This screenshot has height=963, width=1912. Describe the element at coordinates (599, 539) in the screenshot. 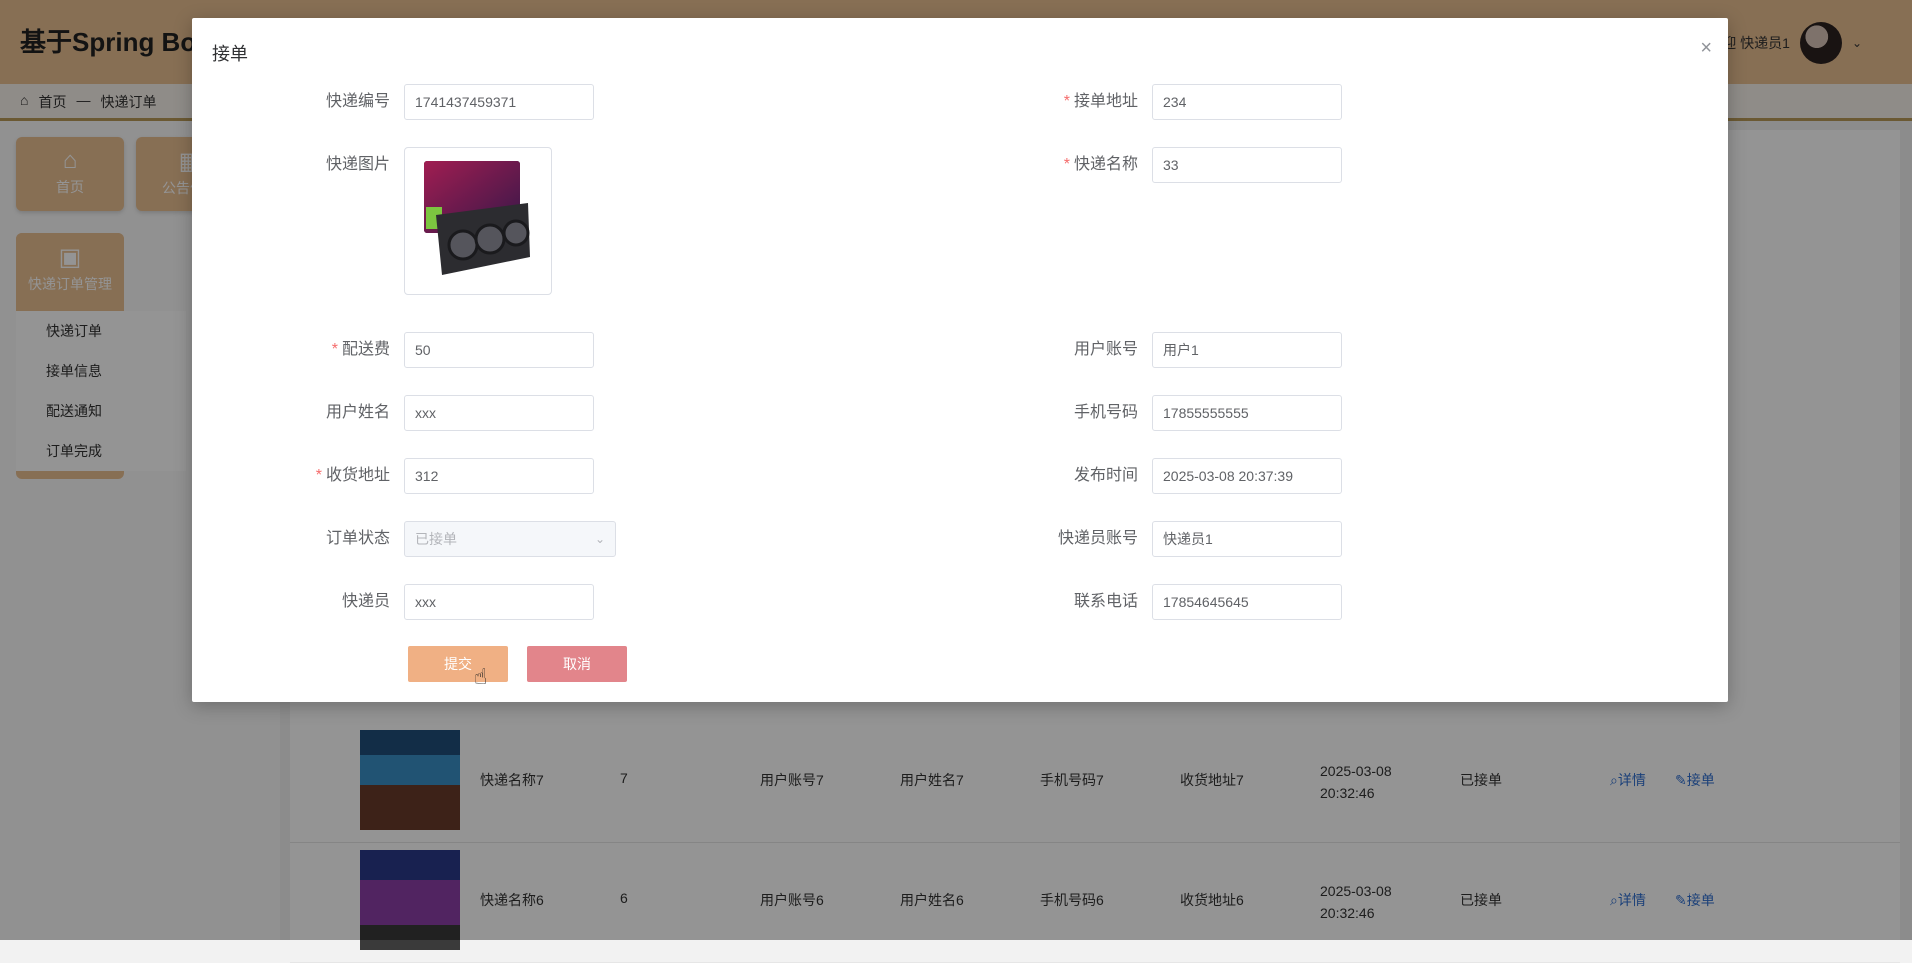

I see `chevron-down-icon: ⌄` at that location.